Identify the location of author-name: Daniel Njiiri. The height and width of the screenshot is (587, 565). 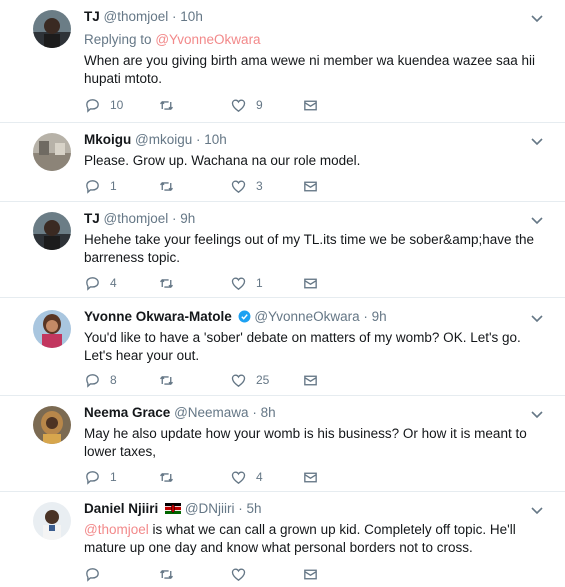
(121, 508).